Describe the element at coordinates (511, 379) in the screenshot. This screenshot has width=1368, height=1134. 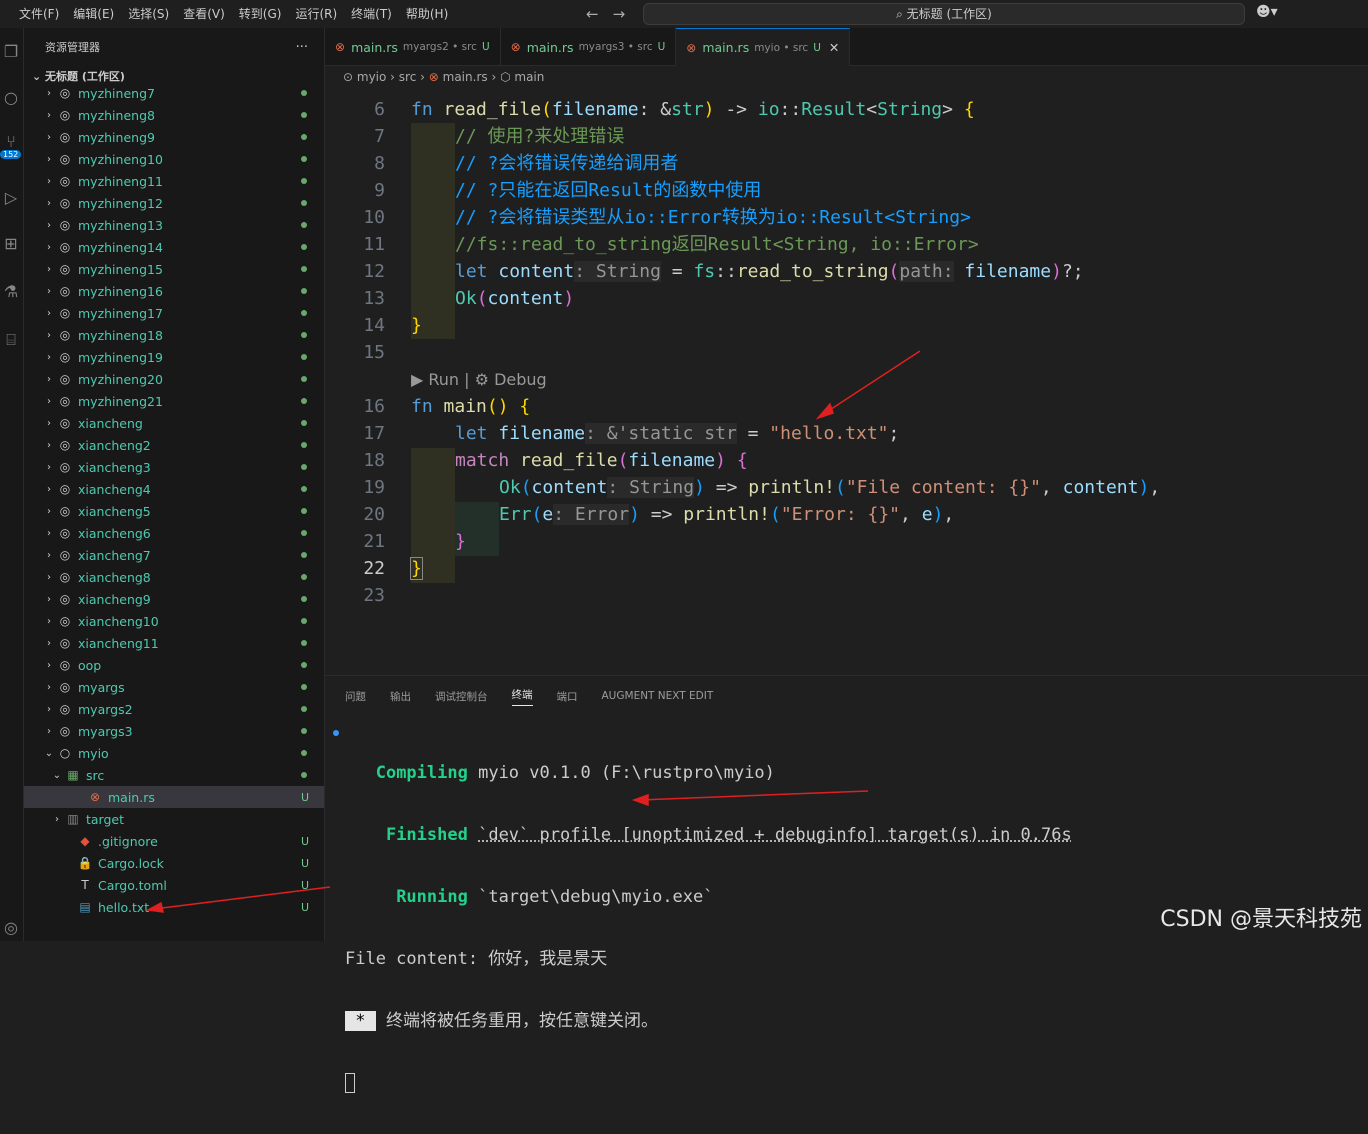
I see `debug-code-lens: ⚙ Debug` at that location.